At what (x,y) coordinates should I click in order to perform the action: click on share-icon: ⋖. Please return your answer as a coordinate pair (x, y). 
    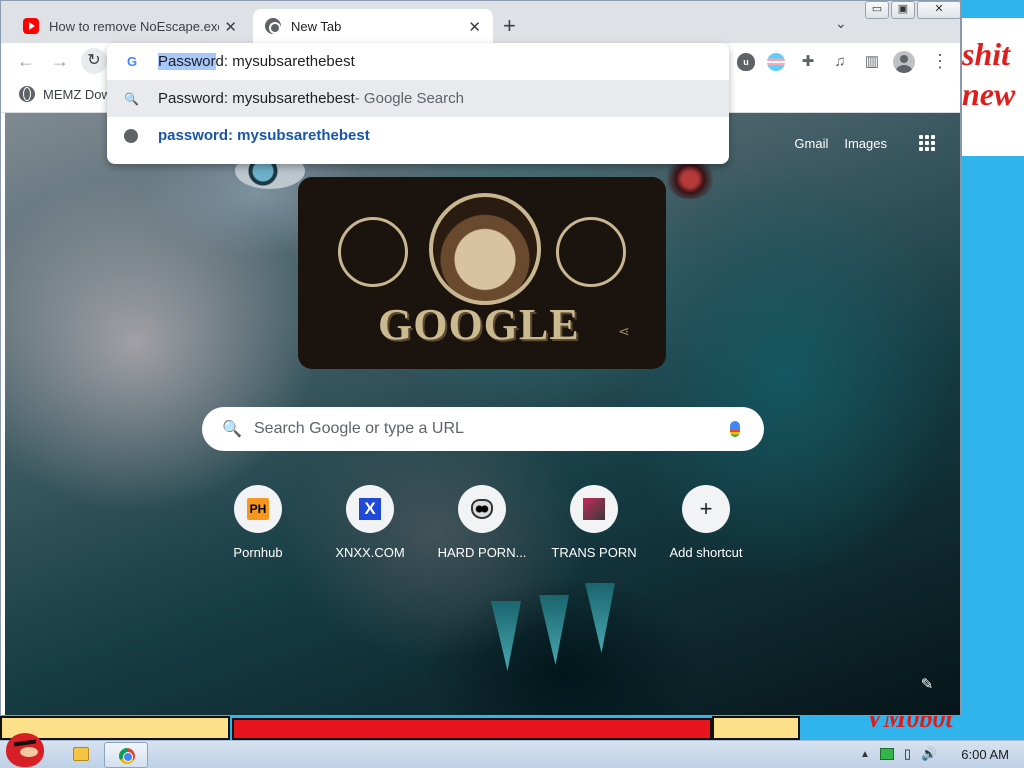
    Looking at the image, I should click on (624, 331).